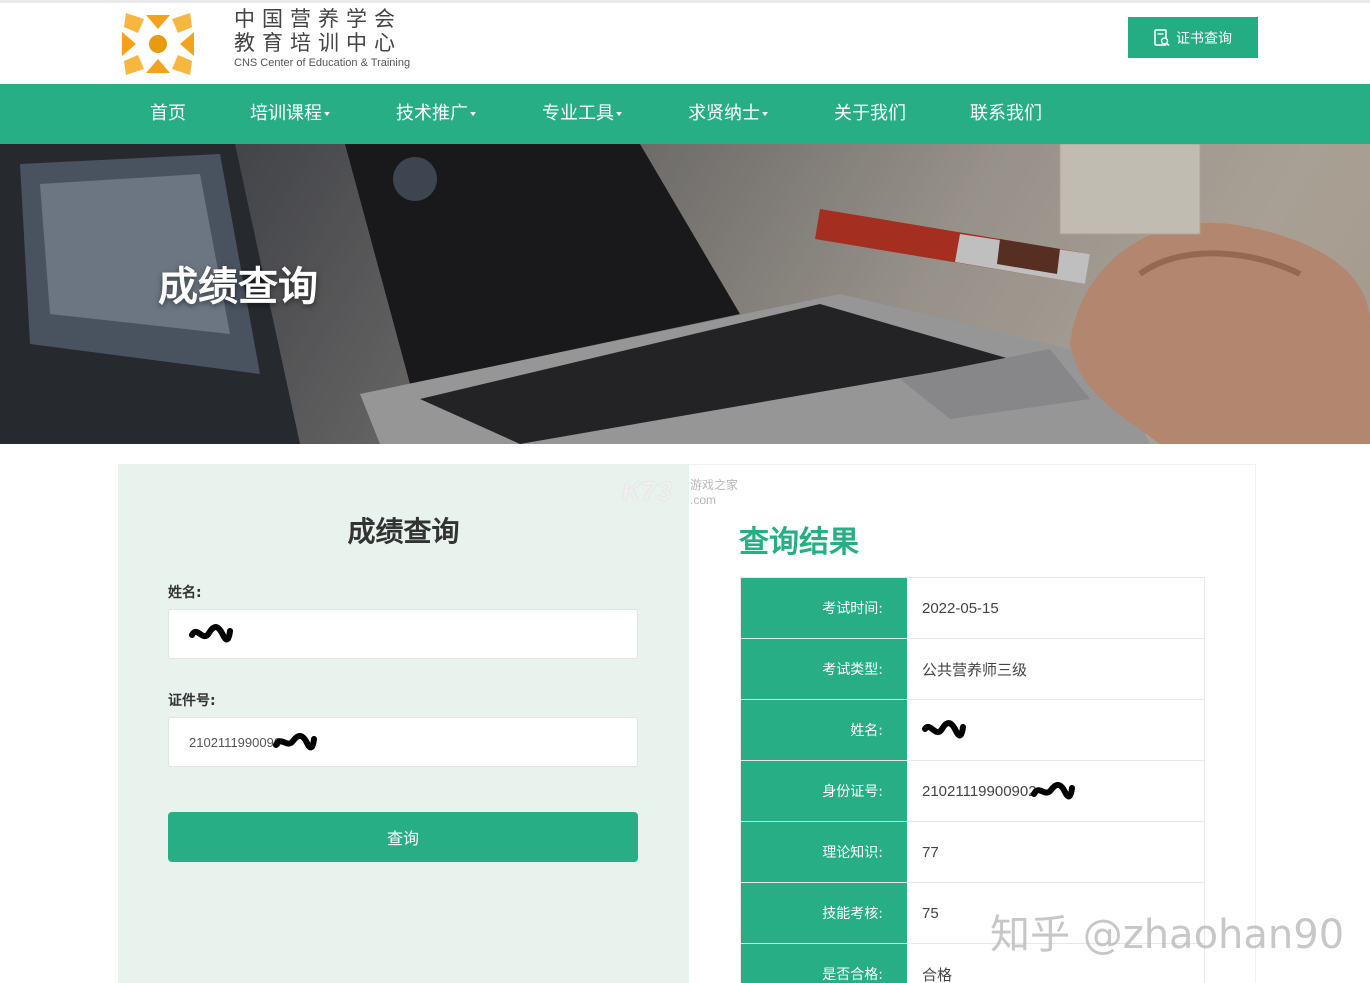 This screenshot has width=1370, height=983. What do you see at coordinates (1162, 37) in the screenshot?
I see `certificate-search-icon` at bounding box center [1162, 37].